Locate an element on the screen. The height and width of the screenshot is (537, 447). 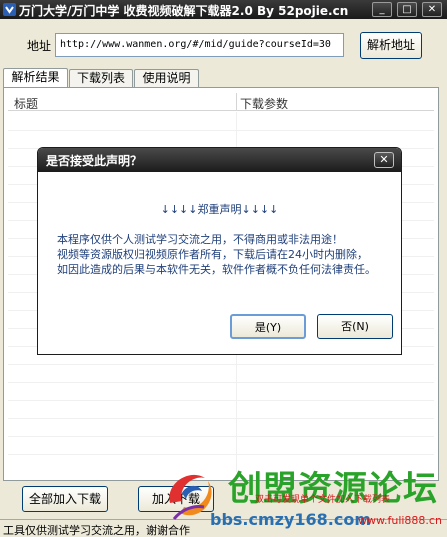
window-title: 万门大学/万门中学 收费视频破解下载器2.0 By 52pojie.cn is located at coordinates (184, 11).